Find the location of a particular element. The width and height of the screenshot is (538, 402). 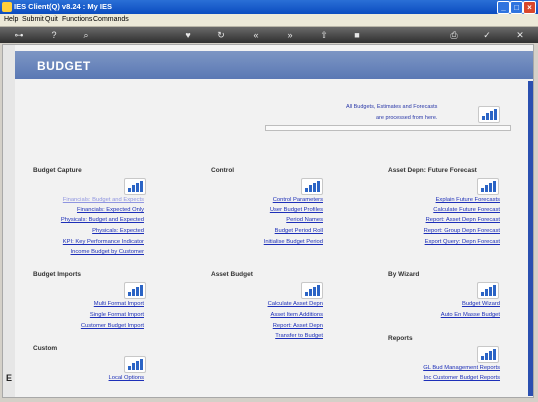

link-report-group-depn-forecast: Report: Group Depn Forecast is located at coordinates (462, 231).